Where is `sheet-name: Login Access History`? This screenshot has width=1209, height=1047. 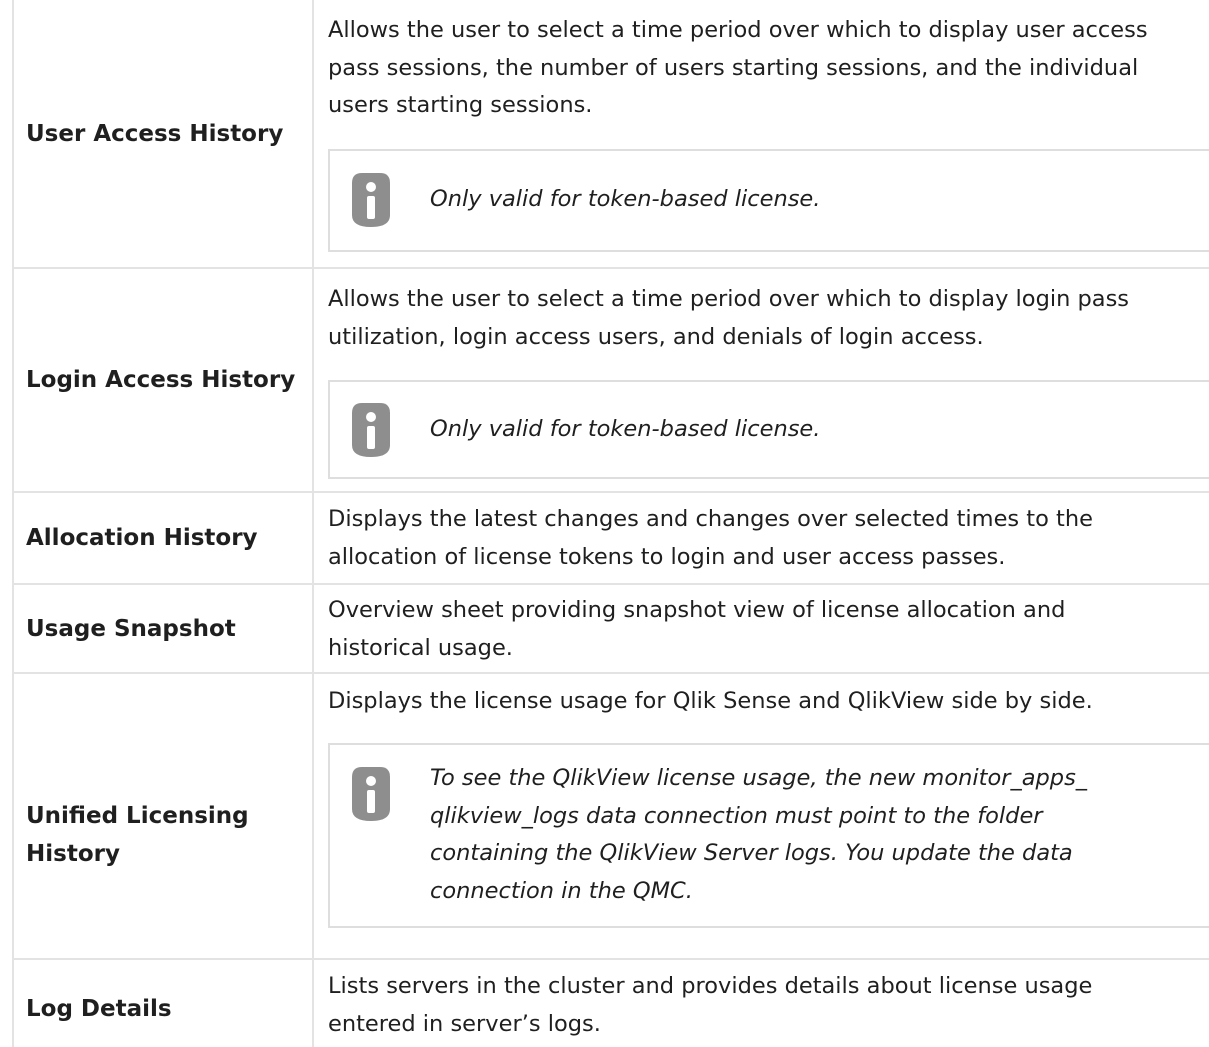 sheet-name: Login Access History is located at coordinates (163, 380).